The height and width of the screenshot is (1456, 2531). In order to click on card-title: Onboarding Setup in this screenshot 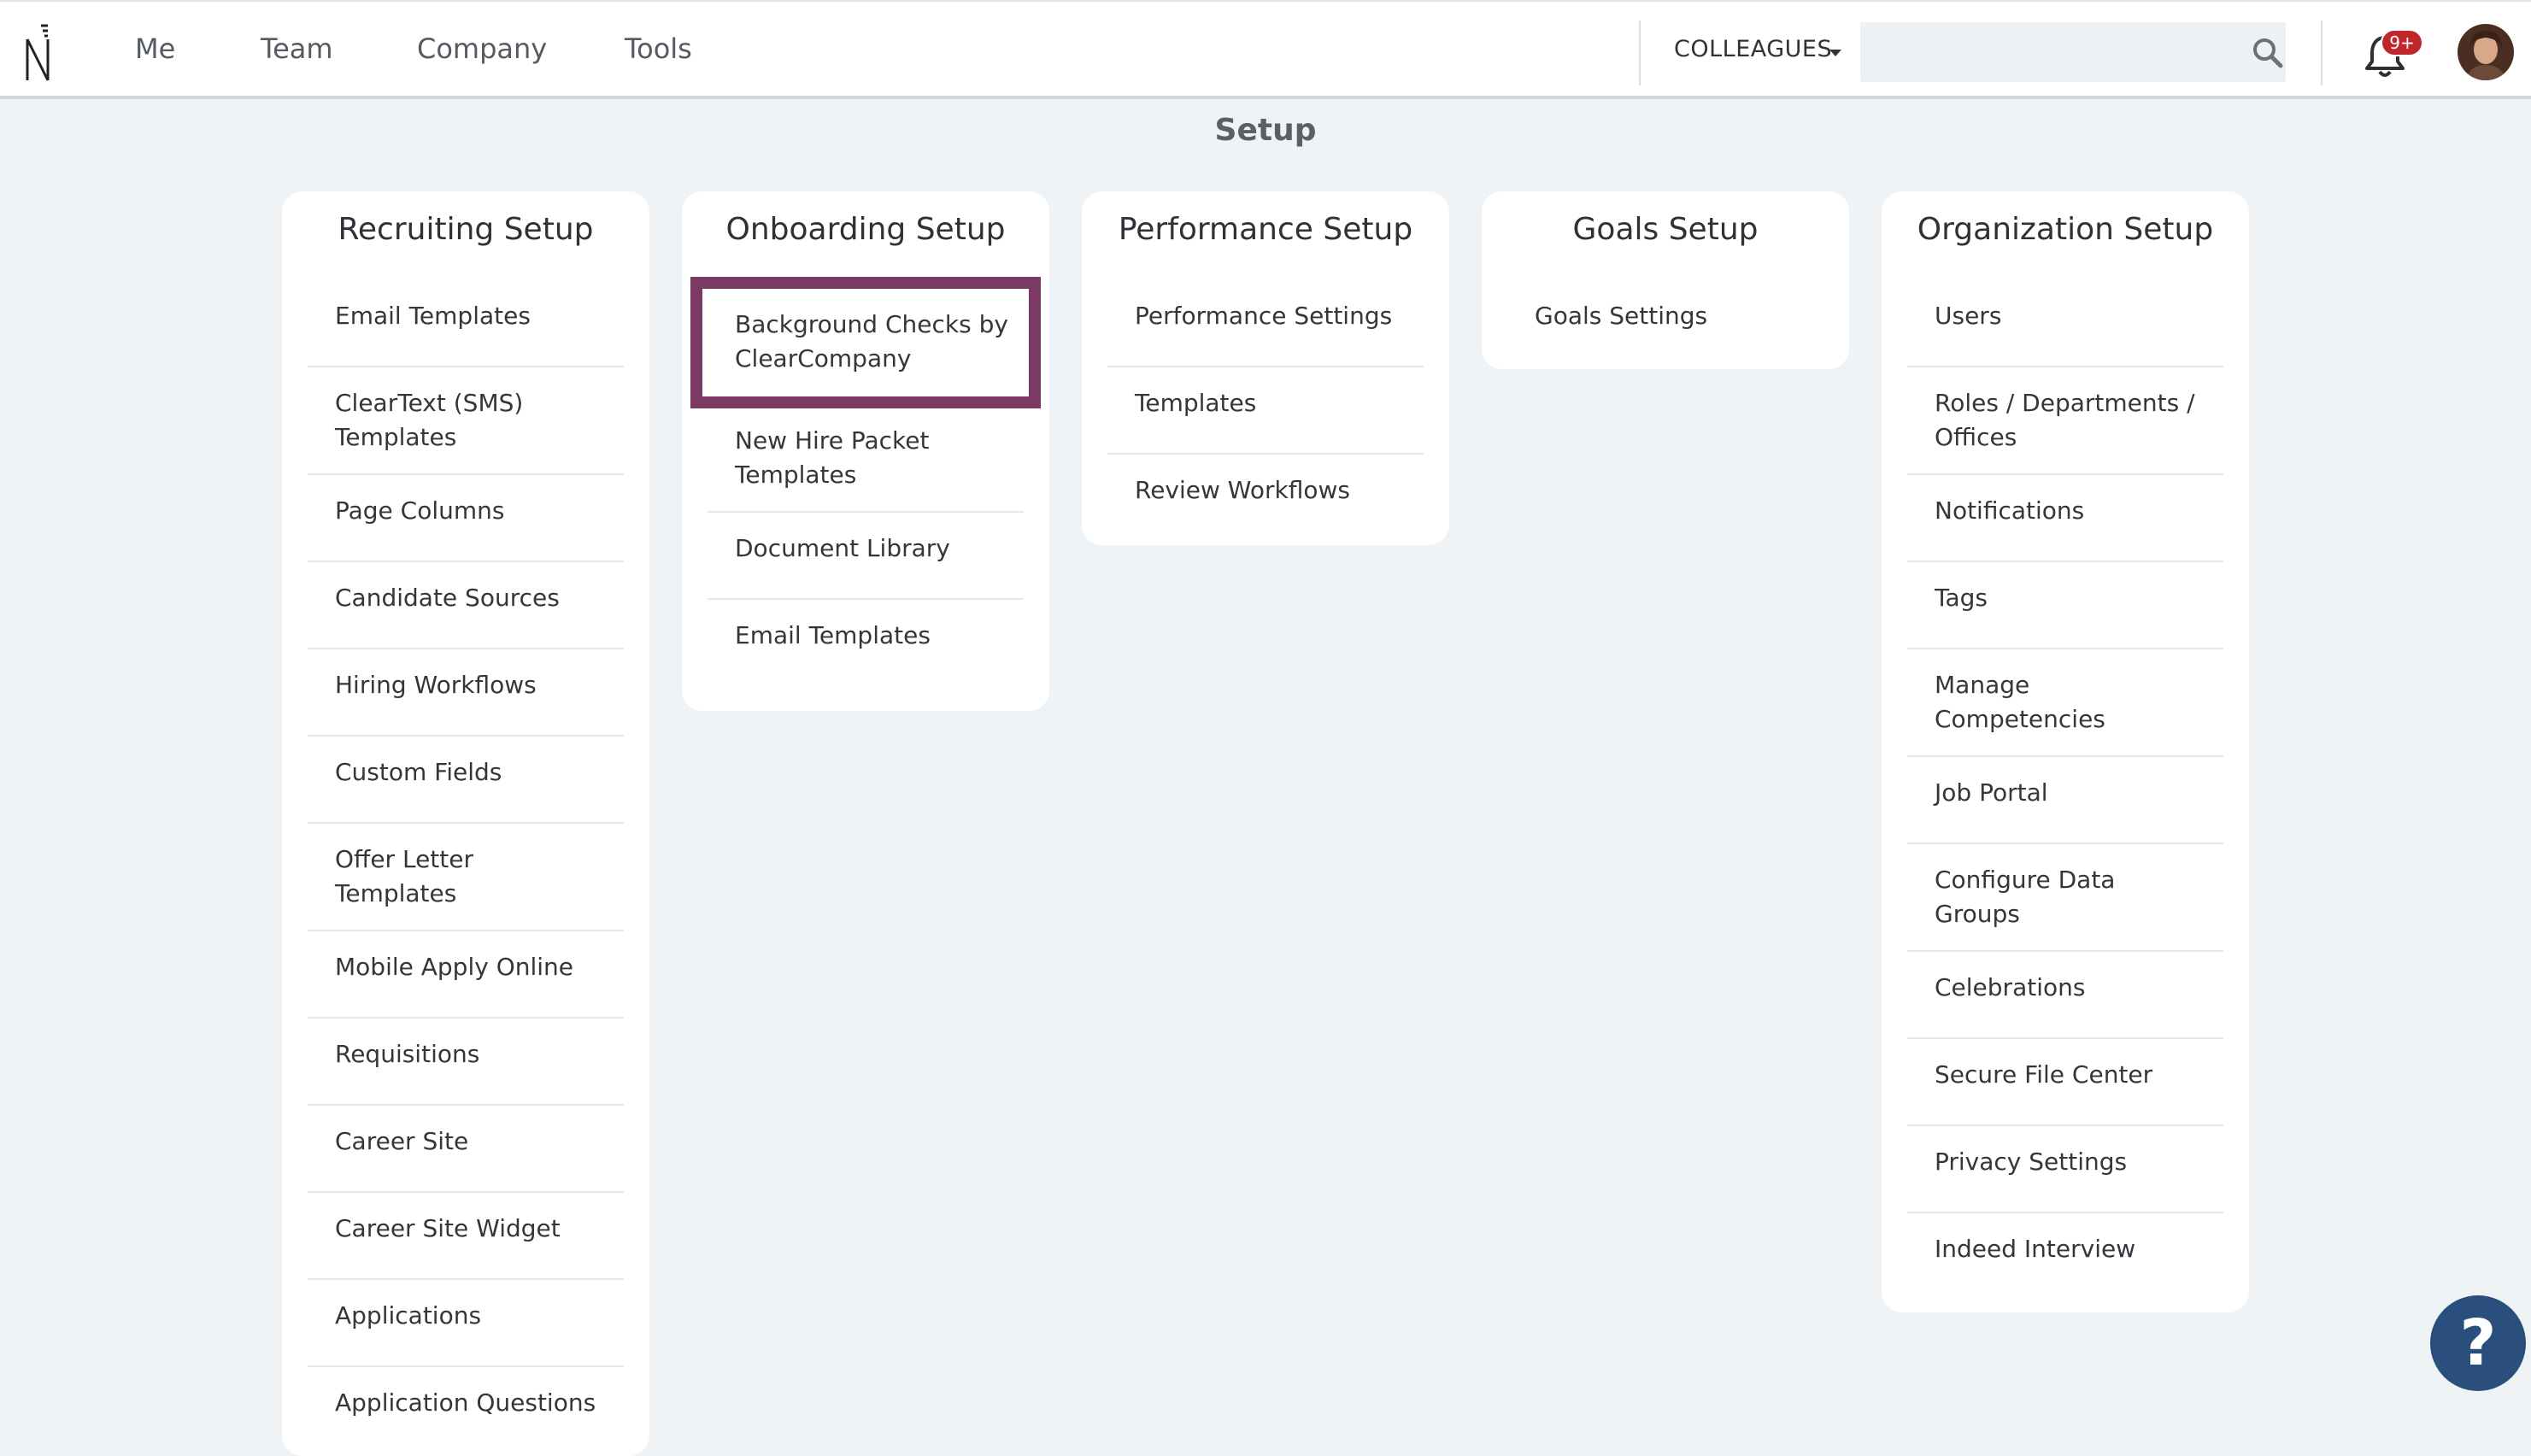, I will do `click(865, 229)`.